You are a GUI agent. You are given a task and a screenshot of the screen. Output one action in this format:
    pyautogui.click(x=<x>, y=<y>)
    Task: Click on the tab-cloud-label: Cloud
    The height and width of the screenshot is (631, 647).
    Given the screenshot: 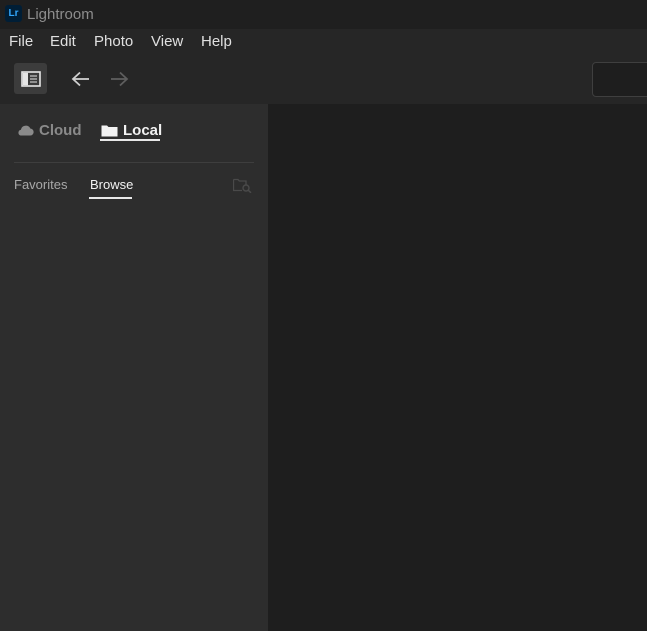 What is the action you would take?
    pyautogui.click(x=60, y=130)
    